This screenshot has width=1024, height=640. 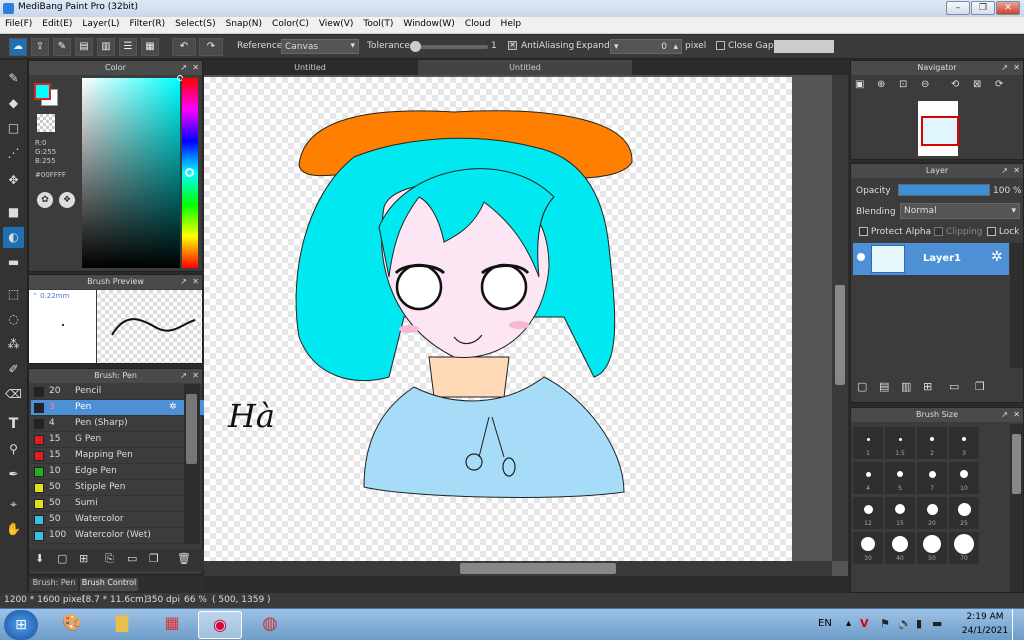 I want to click on brush-size-cell: 1, so click(x=868, y=443).